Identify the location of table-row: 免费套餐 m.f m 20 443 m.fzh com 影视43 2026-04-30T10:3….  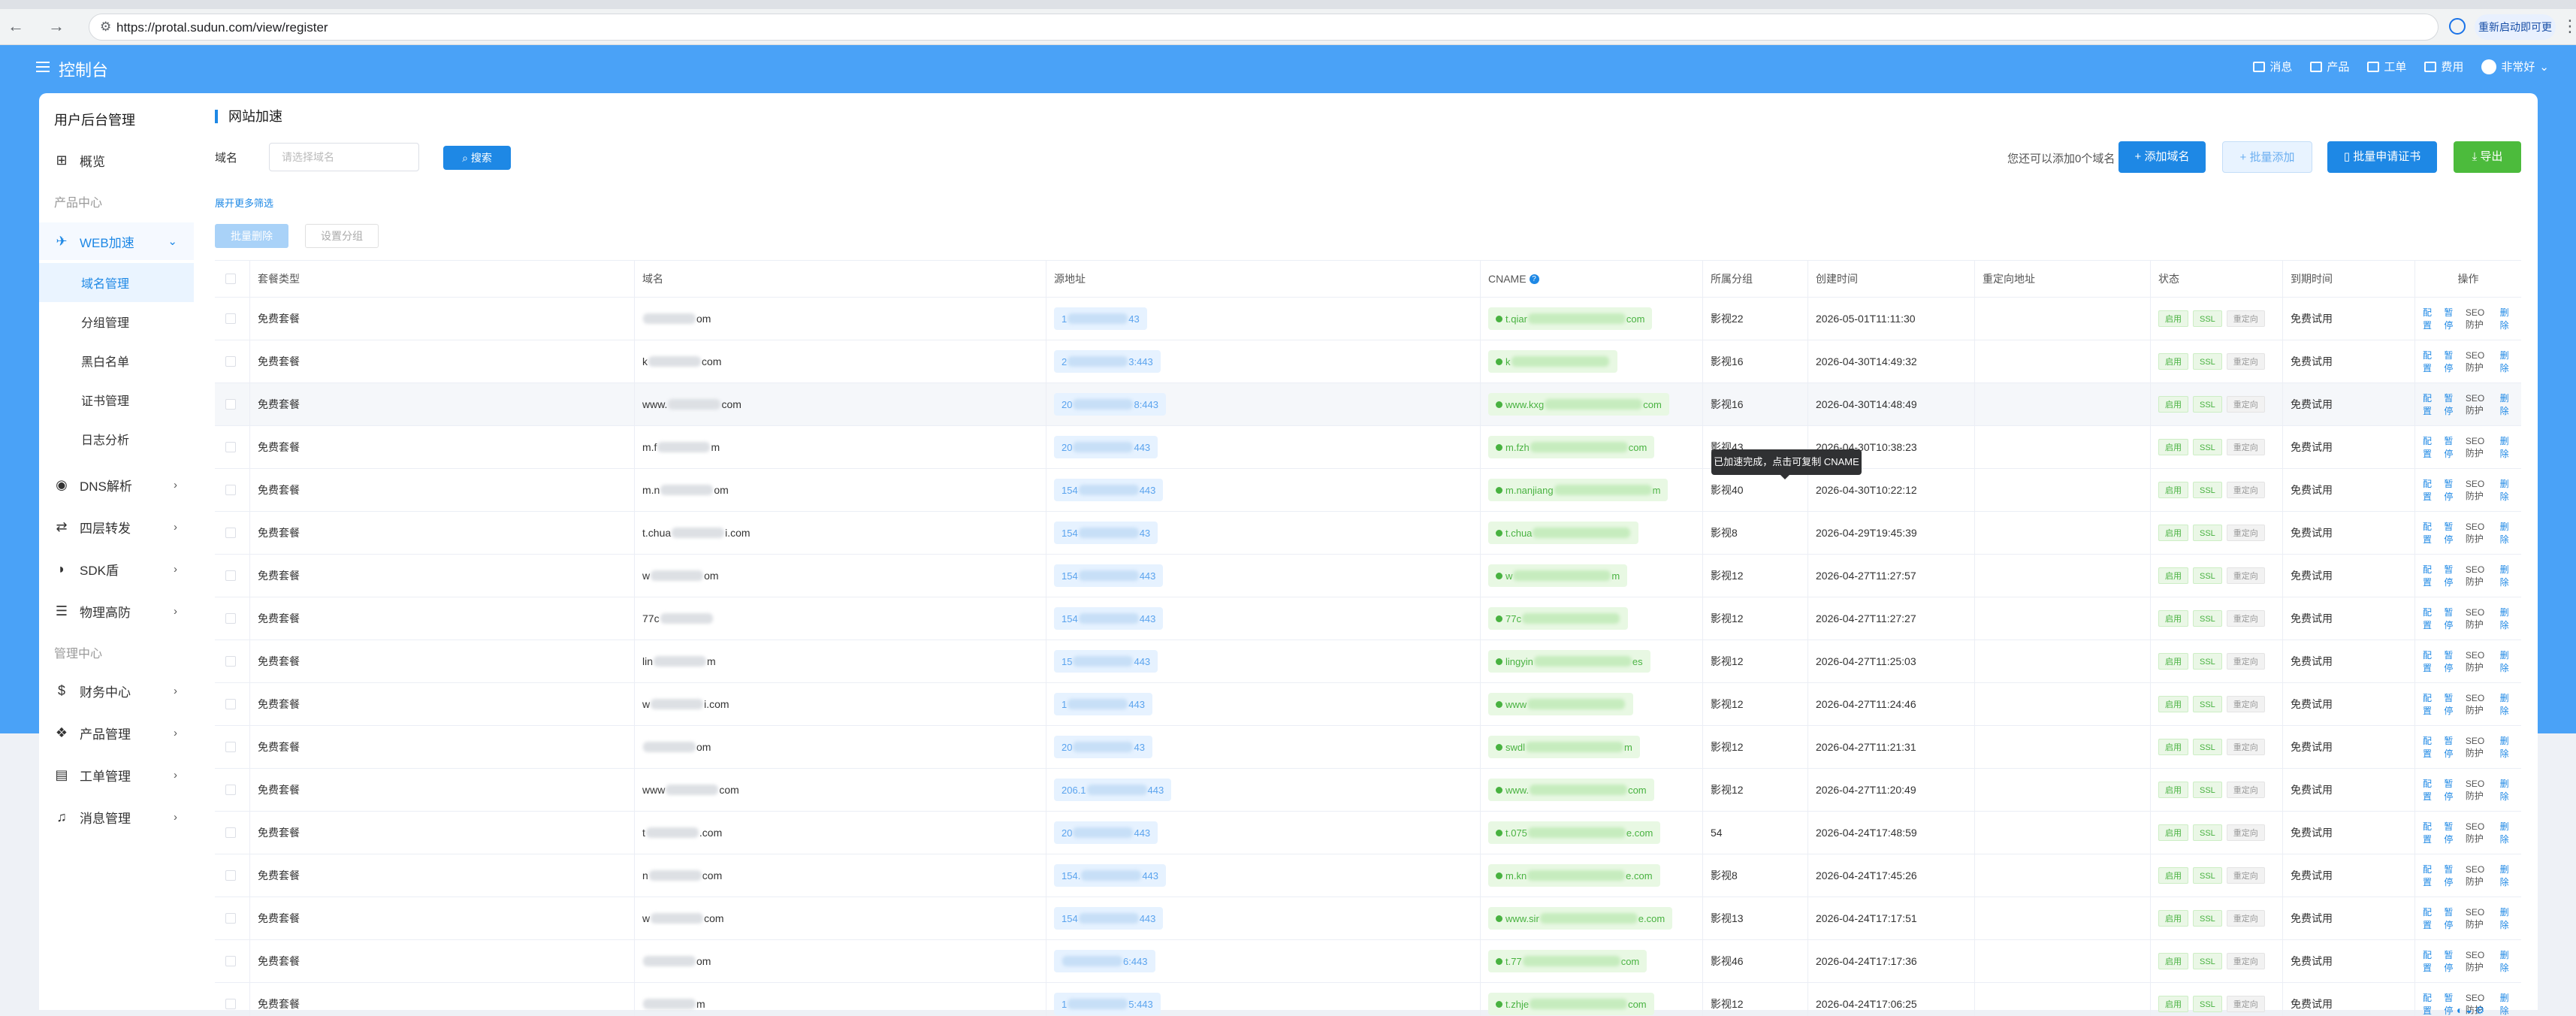
(1368, 447).